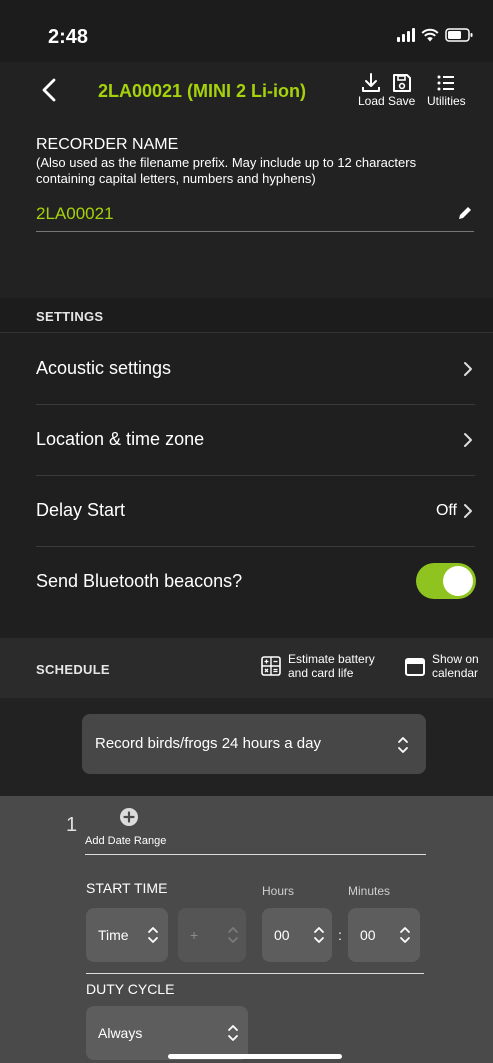 The height and width of the screenshot is (1063, 493). I want to click on show-calendar-line2: calendar, so click(455, 673).